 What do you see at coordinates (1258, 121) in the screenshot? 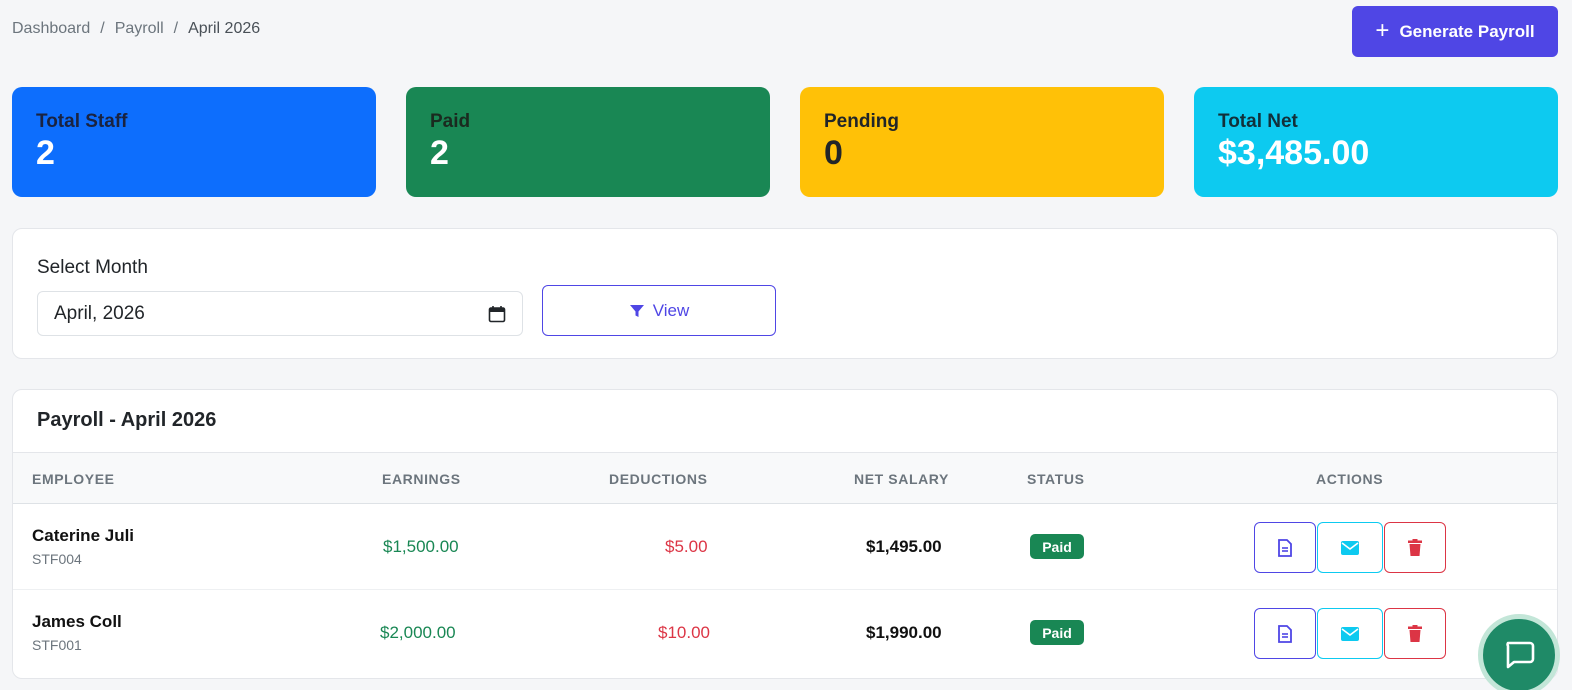
I see `stat-label: Total Net` at bounding box center [1258, 121].